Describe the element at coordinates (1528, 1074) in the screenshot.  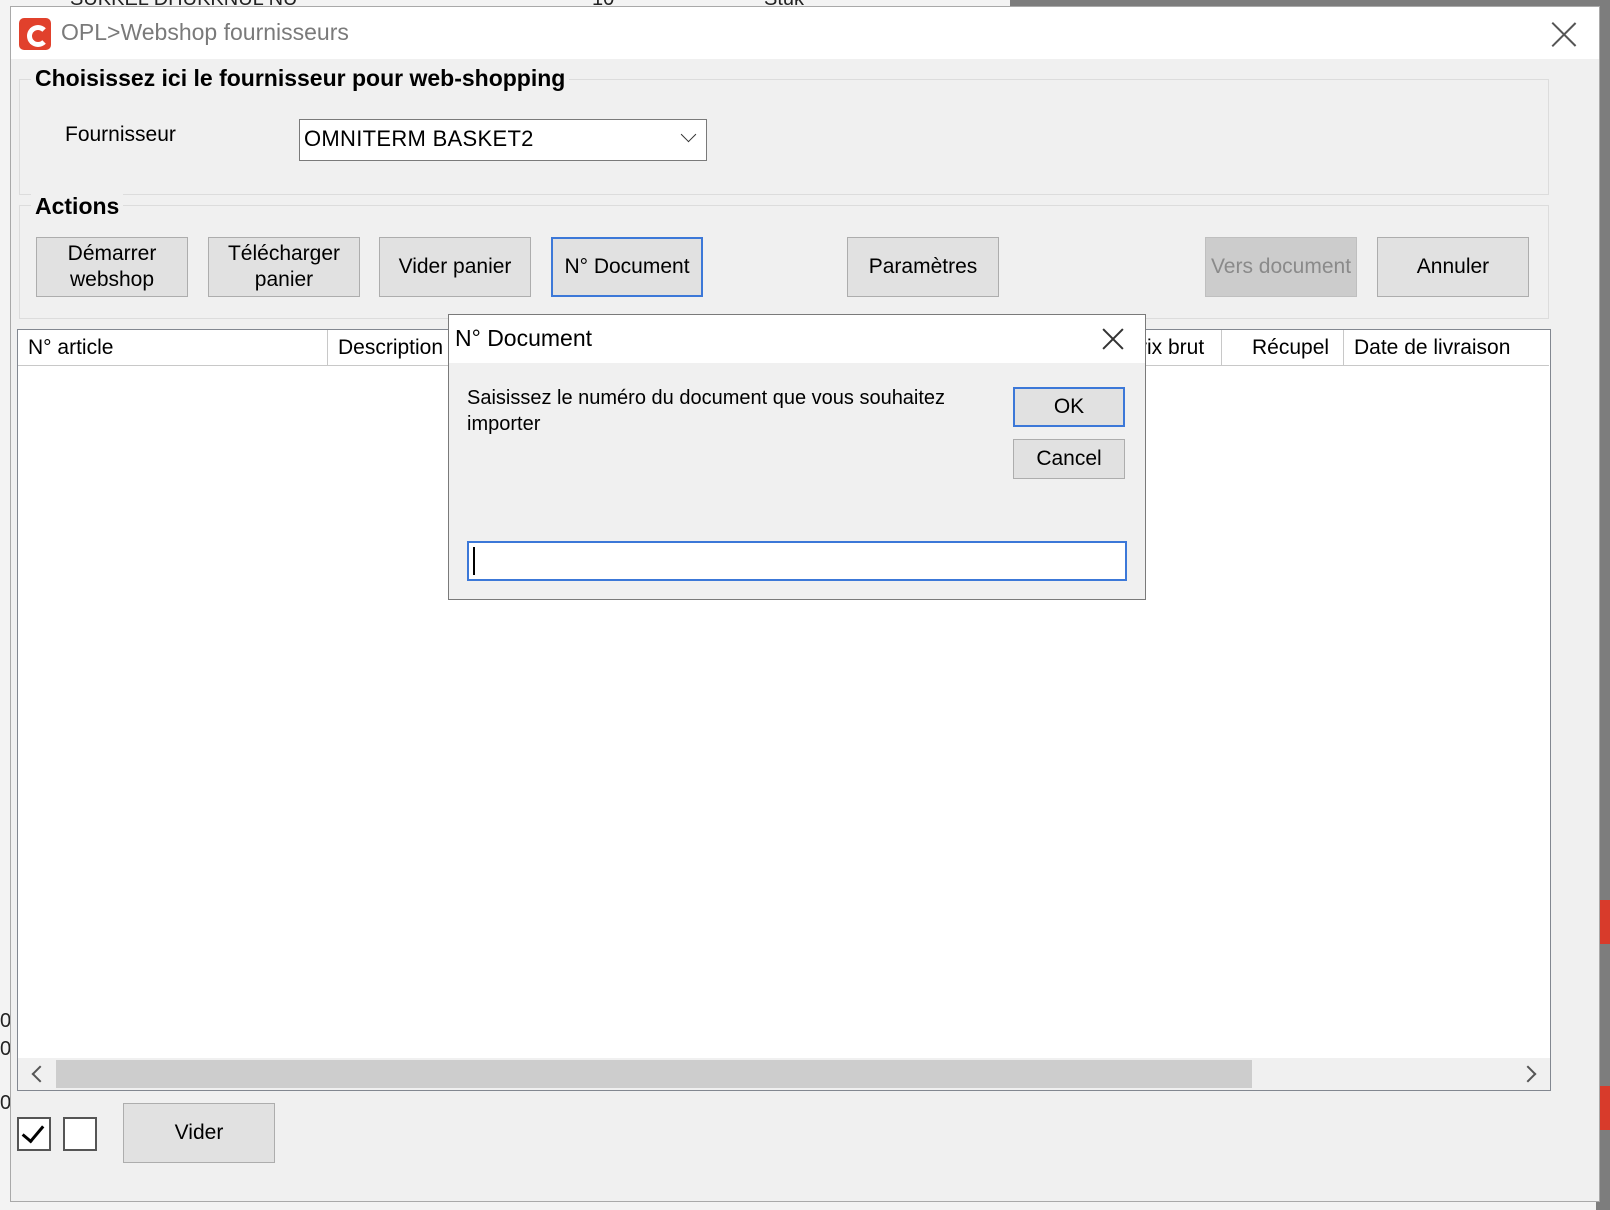
I see `scroll-right-icon` at that location.